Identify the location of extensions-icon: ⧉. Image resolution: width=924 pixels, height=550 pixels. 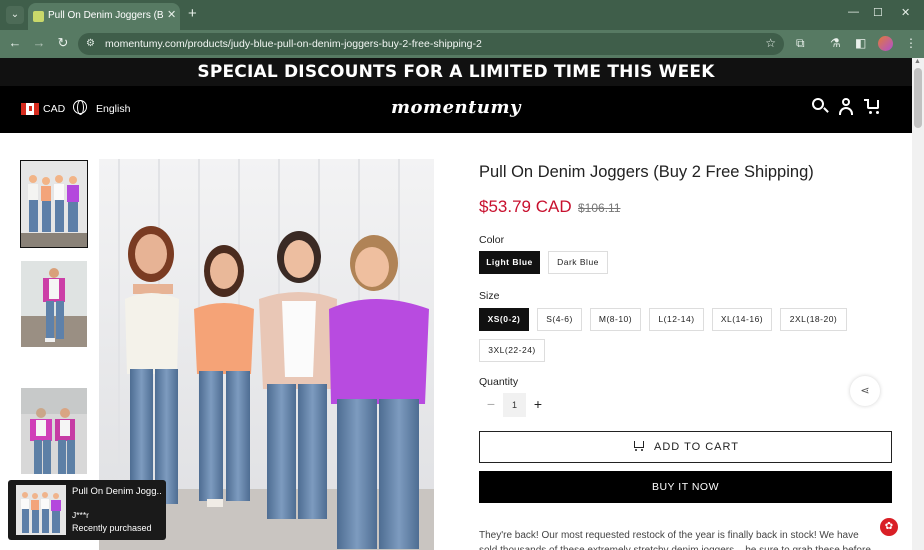
(800, 43).